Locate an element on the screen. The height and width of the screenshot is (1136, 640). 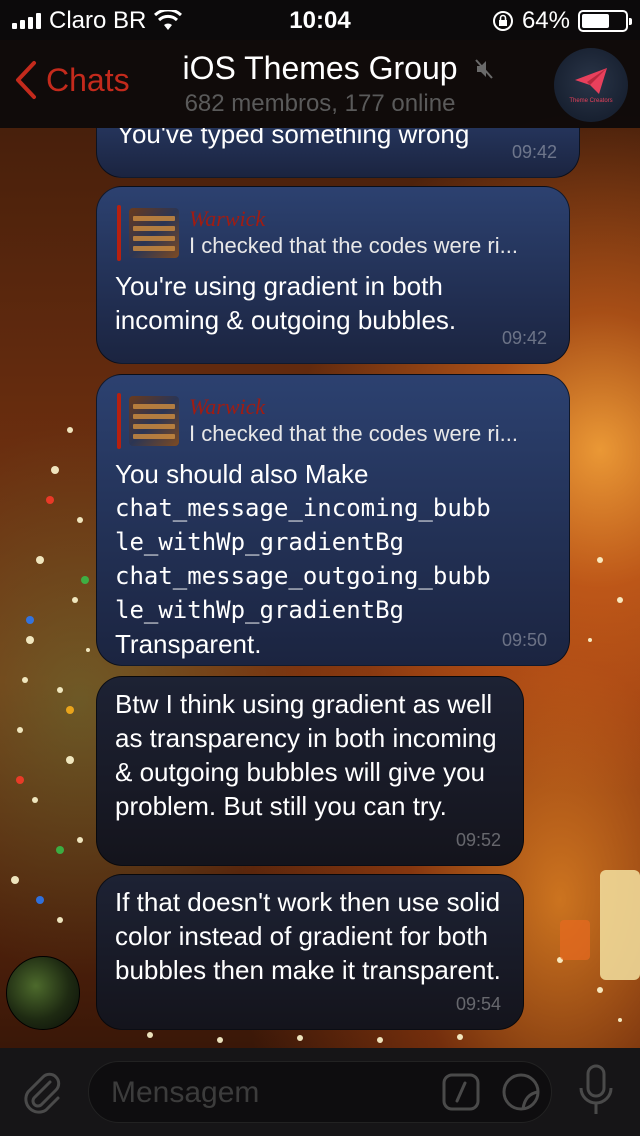
paper-plane-icon is located at coordinates (591, 81).